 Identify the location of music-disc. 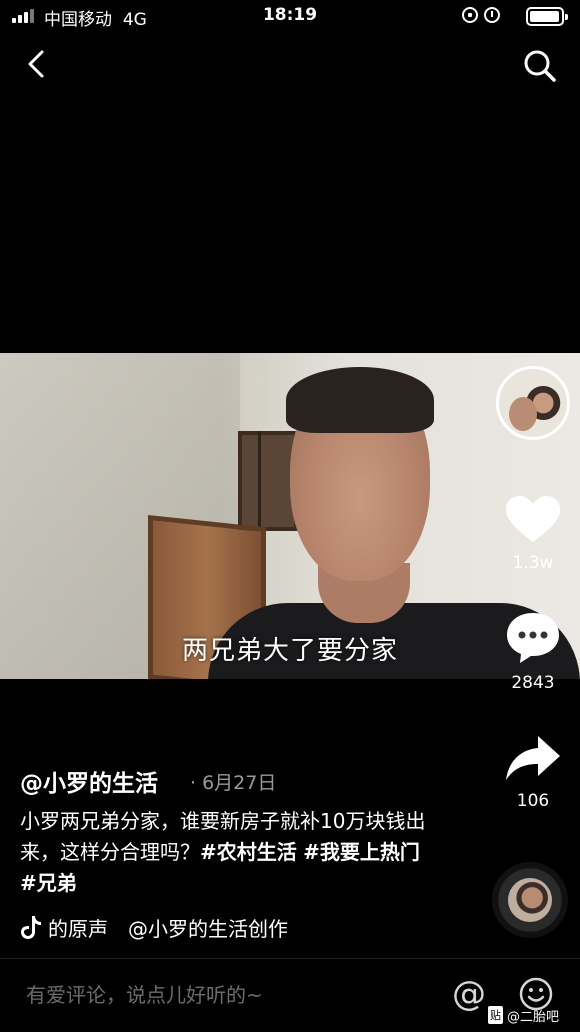
(530, 900).